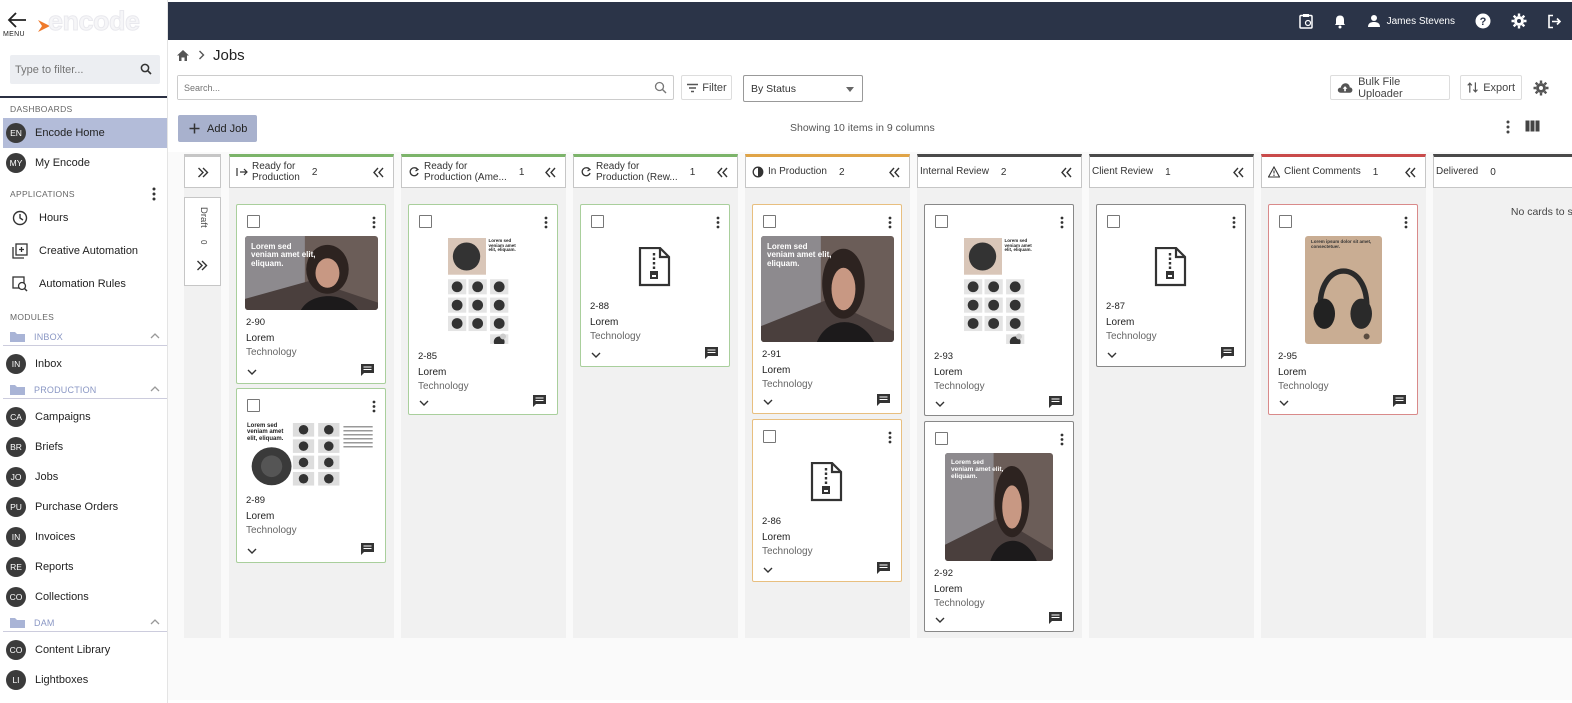 The height and width of the screenshot is (703, 1572). I want to click on column-header: Ready for Production (Ame... 1, so click(483, 171).